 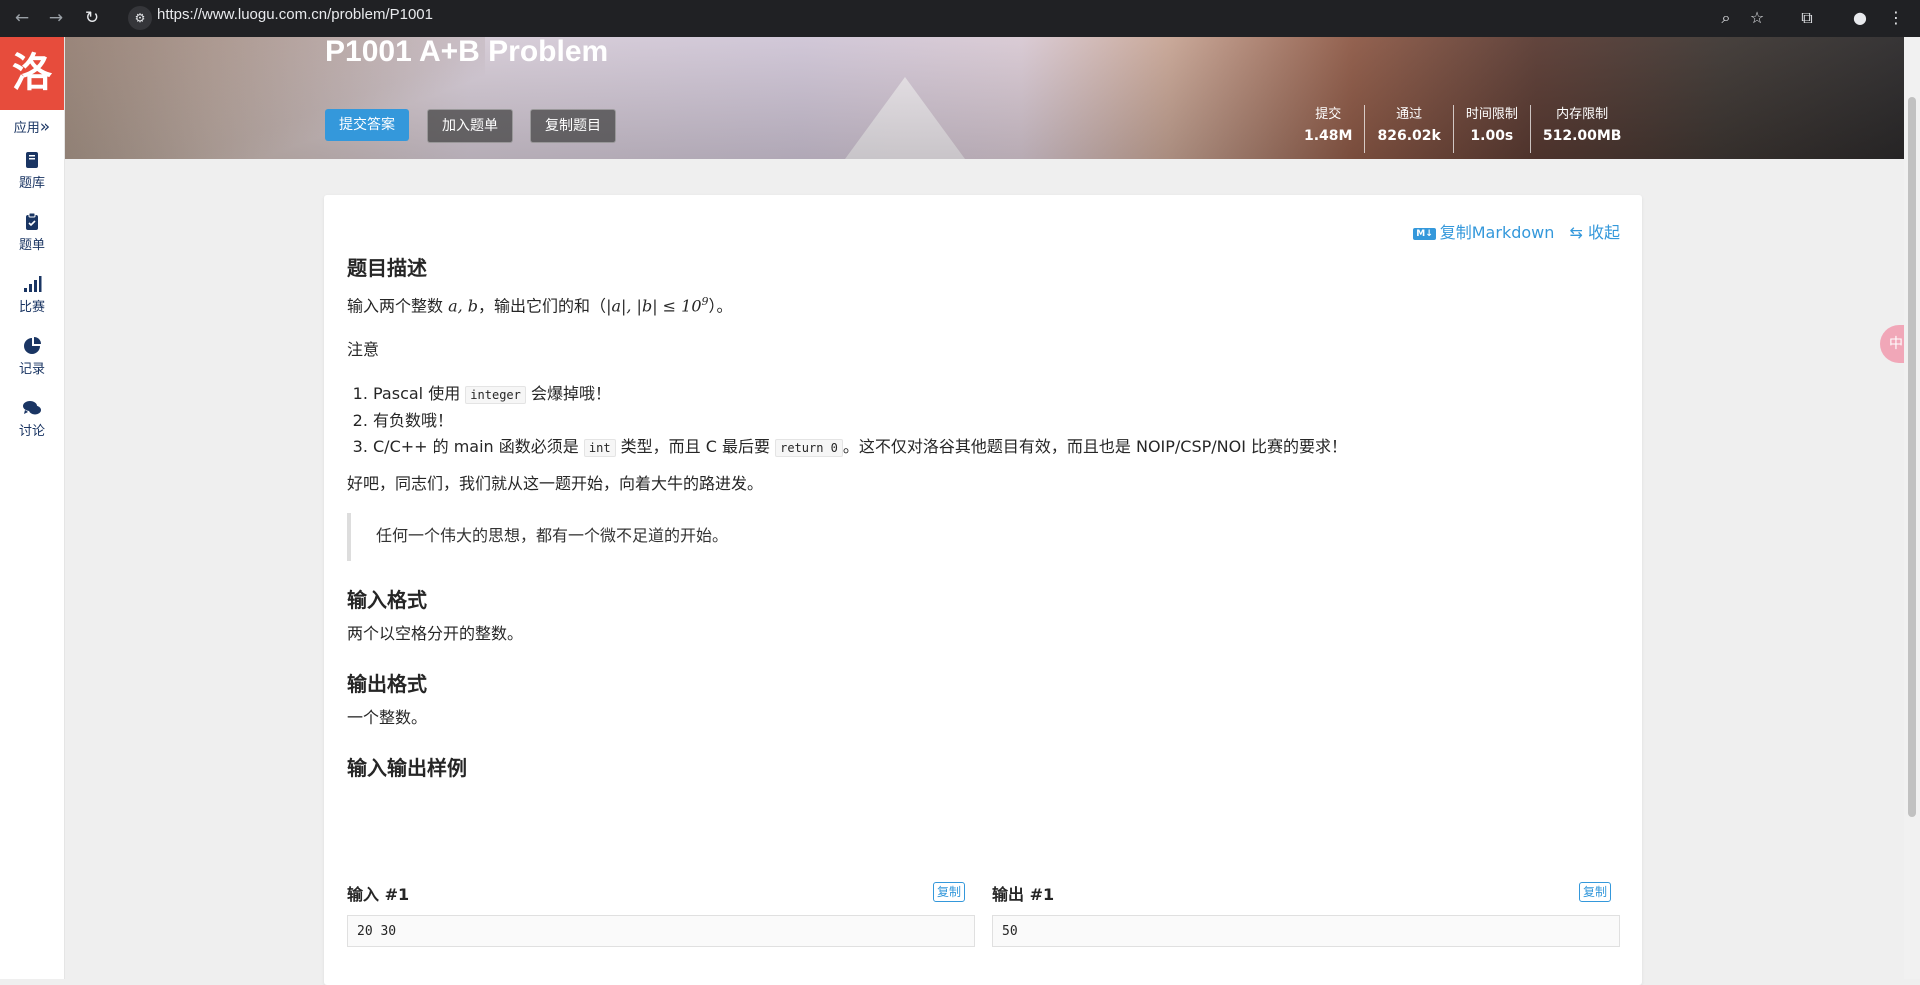 I want to click on luogu-logo: 洛, so click(x=32, y=73).